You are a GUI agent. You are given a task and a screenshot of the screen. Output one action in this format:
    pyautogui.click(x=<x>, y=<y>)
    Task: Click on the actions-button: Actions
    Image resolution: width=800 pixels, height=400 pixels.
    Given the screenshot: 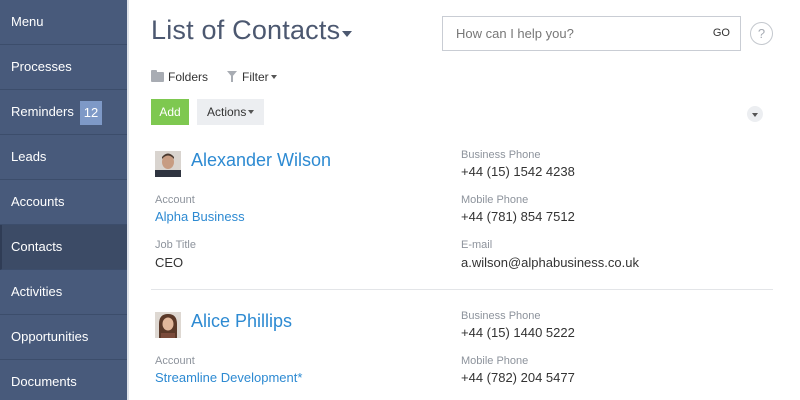 What is the action you would take?
    pyautogui.click(x=230, y=112)
    